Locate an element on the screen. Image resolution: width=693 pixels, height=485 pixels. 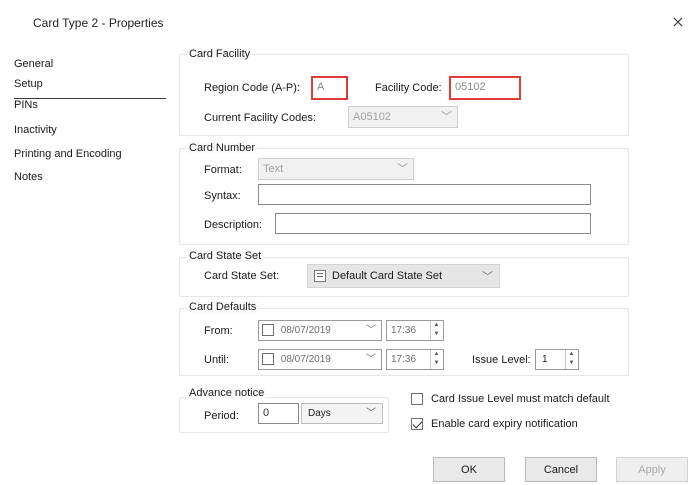
cancel-button: Cancel is located at coordinates (561, 469).